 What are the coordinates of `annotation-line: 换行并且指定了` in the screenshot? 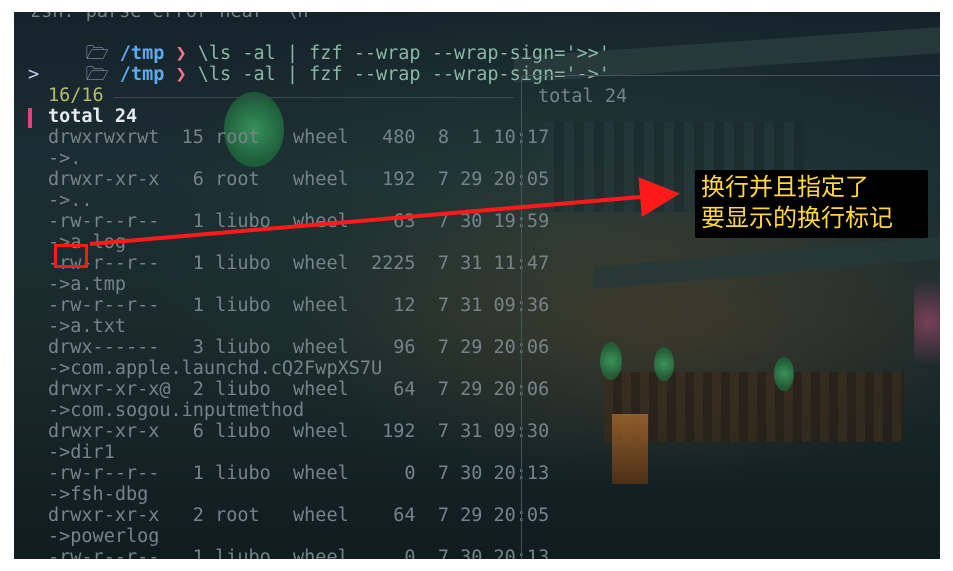 It's located at (785, 187).